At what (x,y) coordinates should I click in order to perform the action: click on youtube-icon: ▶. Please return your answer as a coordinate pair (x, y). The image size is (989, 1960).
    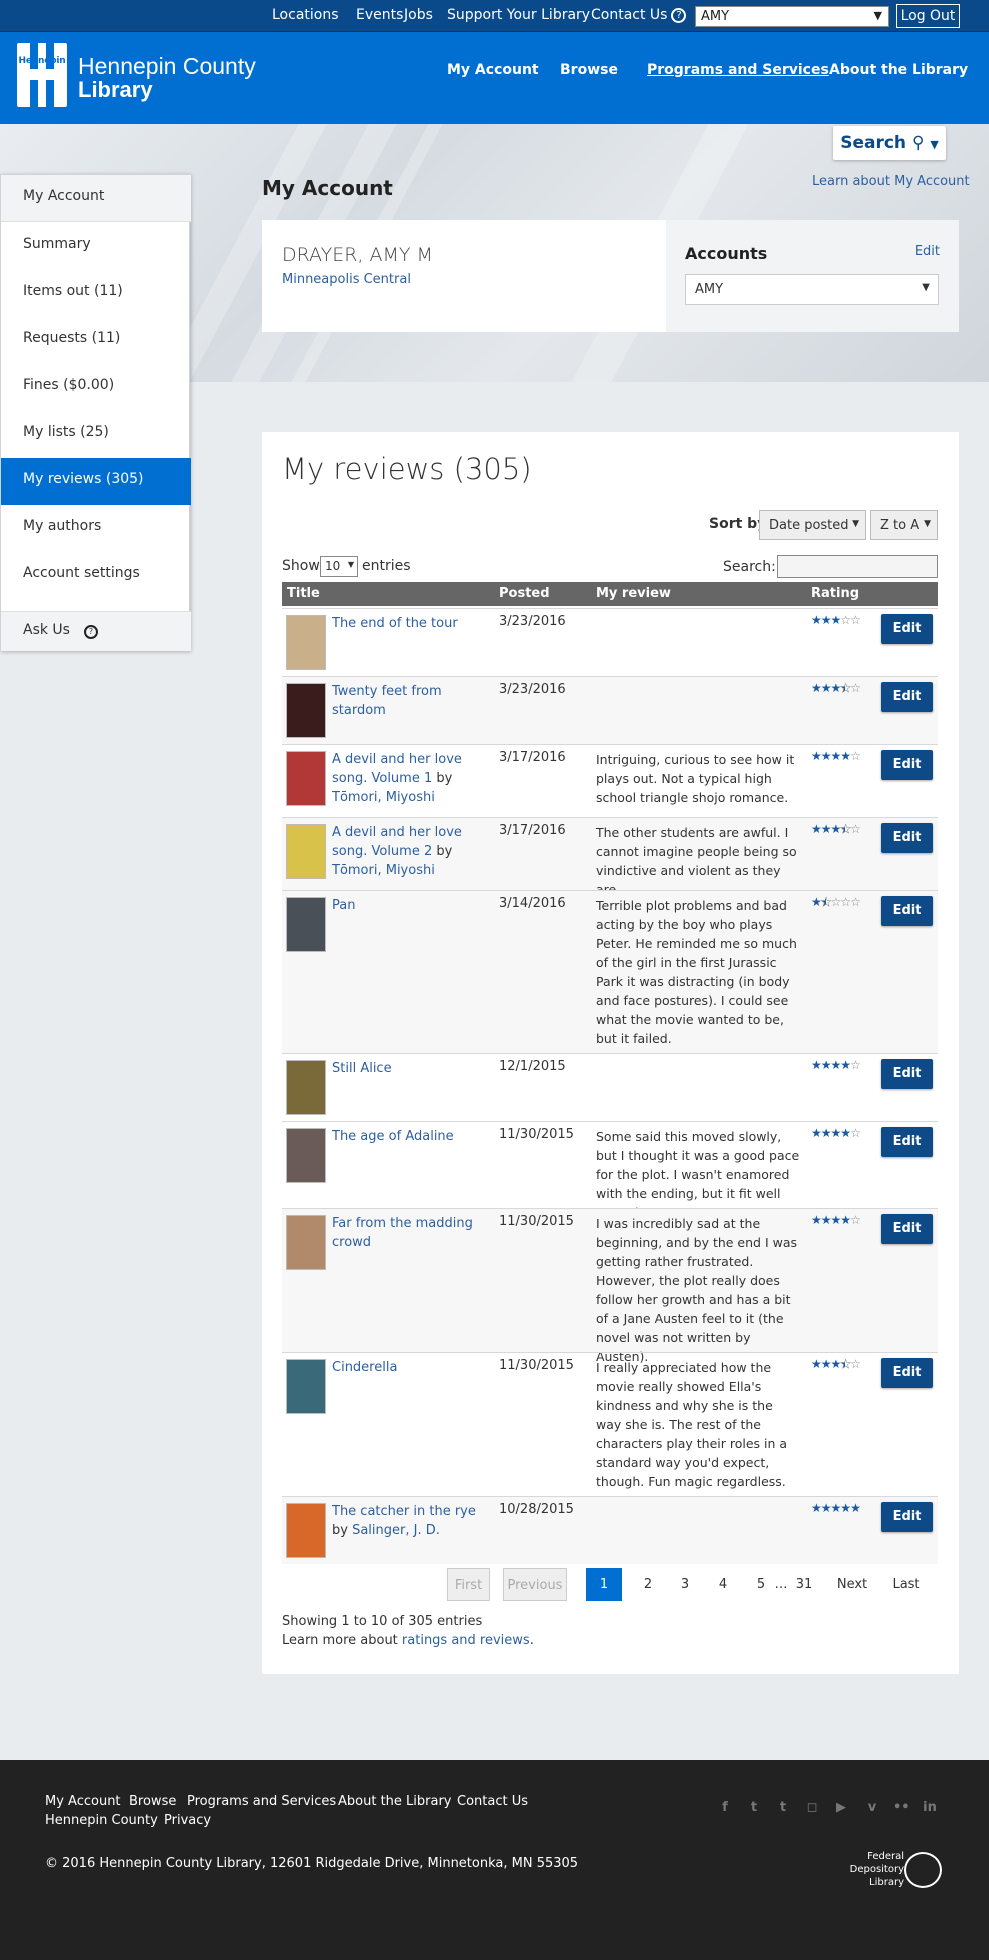
    Looking at the image, I should click on (841, 1808).